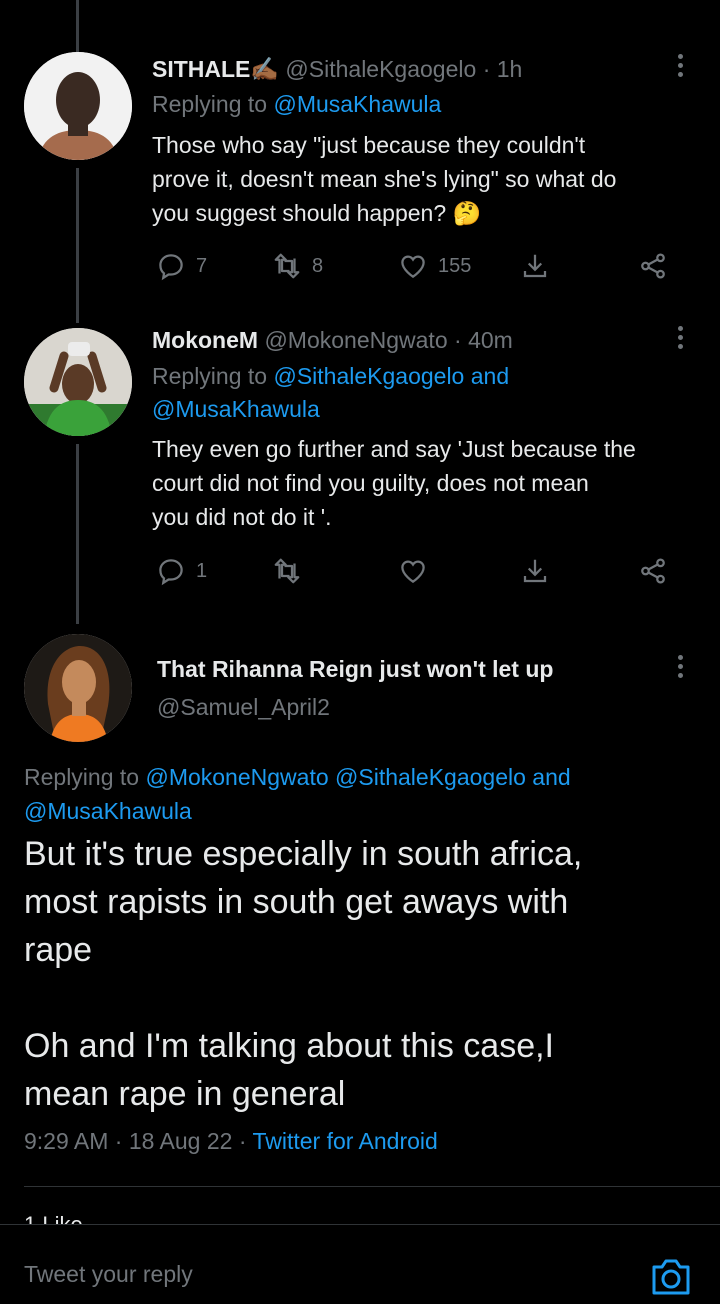 The width and height of the screenshot is (720, 1304). Describe the element at coordinates (680, 668) in the screenshot. I see `main-more-icon` at that location.